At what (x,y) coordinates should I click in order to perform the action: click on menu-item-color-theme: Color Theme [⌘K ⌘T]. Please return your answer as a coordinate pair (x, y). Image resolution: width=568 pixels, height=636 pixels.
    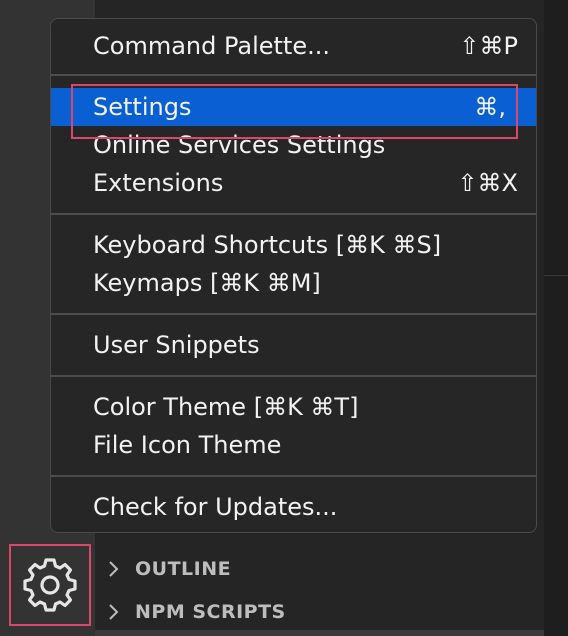
    Looking at the image, I should click on (293, 407).